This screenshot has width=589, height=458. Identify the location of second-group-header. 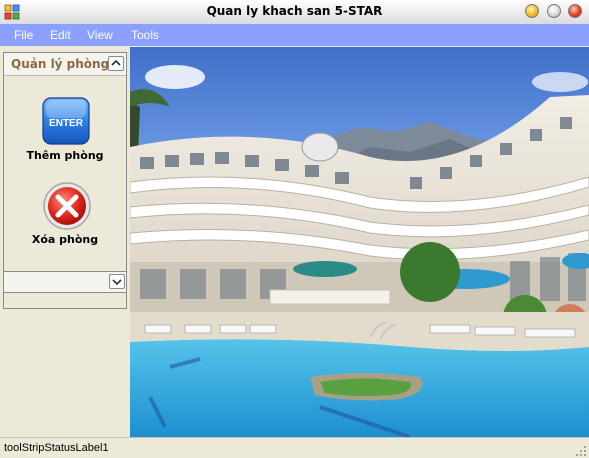
(65, 282).